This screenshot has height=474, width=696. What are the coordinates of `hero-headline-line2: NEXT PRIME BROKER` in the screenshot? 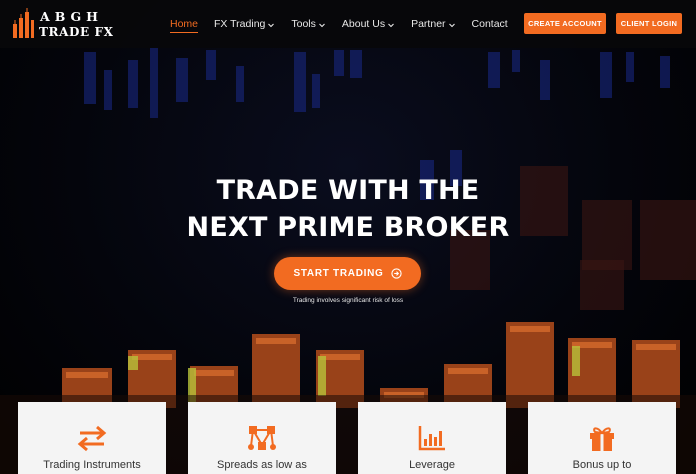 It's located at (348, 227).